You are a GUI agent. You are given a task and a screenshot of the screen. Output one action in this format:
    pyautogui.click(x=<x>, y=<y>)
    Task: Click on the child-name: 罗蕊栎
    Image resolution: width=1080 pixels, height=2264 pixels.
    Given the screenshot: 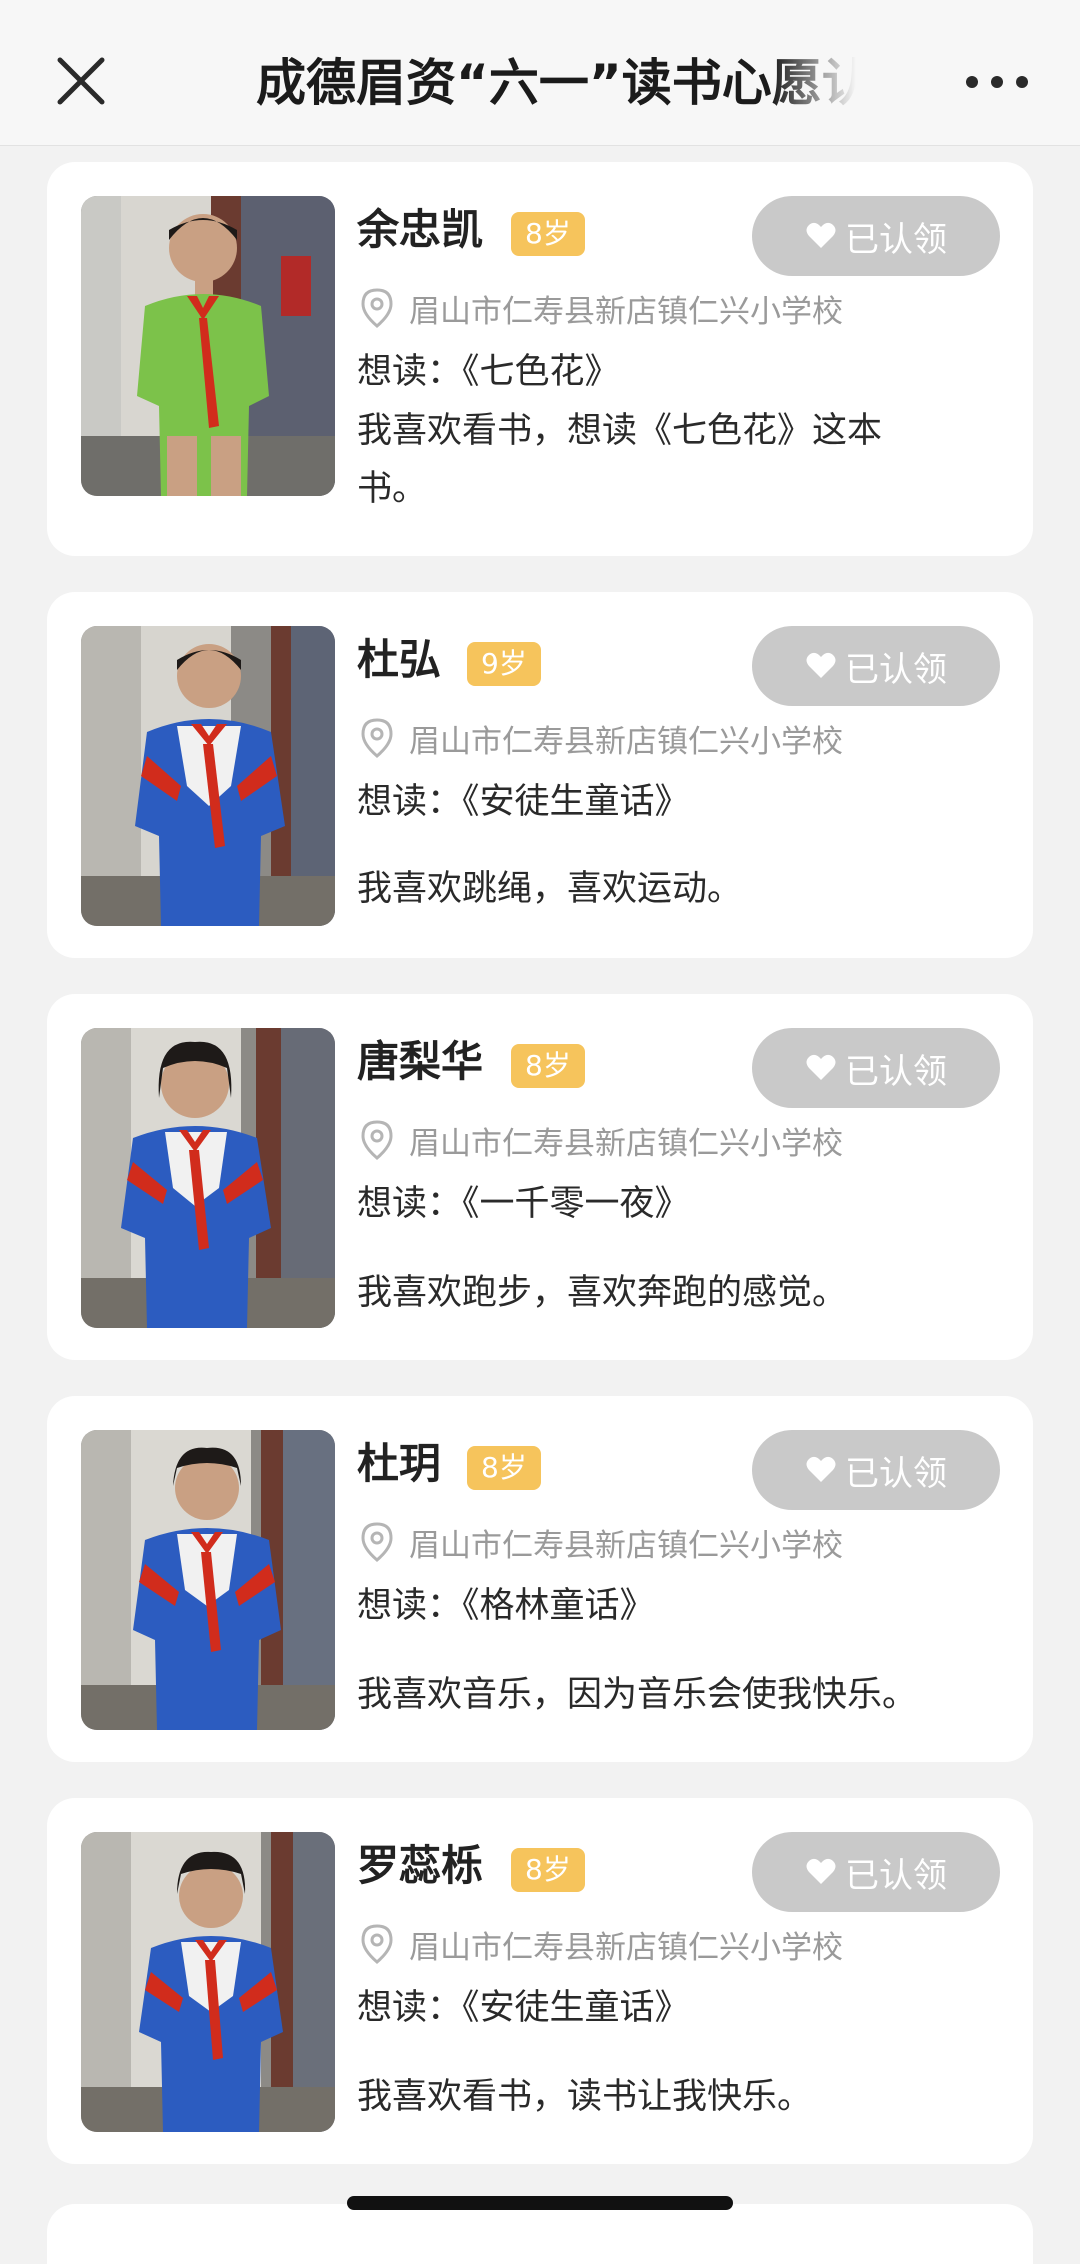 What is the action you would take?
    pyautogui.click(x=420, y=1865)
    